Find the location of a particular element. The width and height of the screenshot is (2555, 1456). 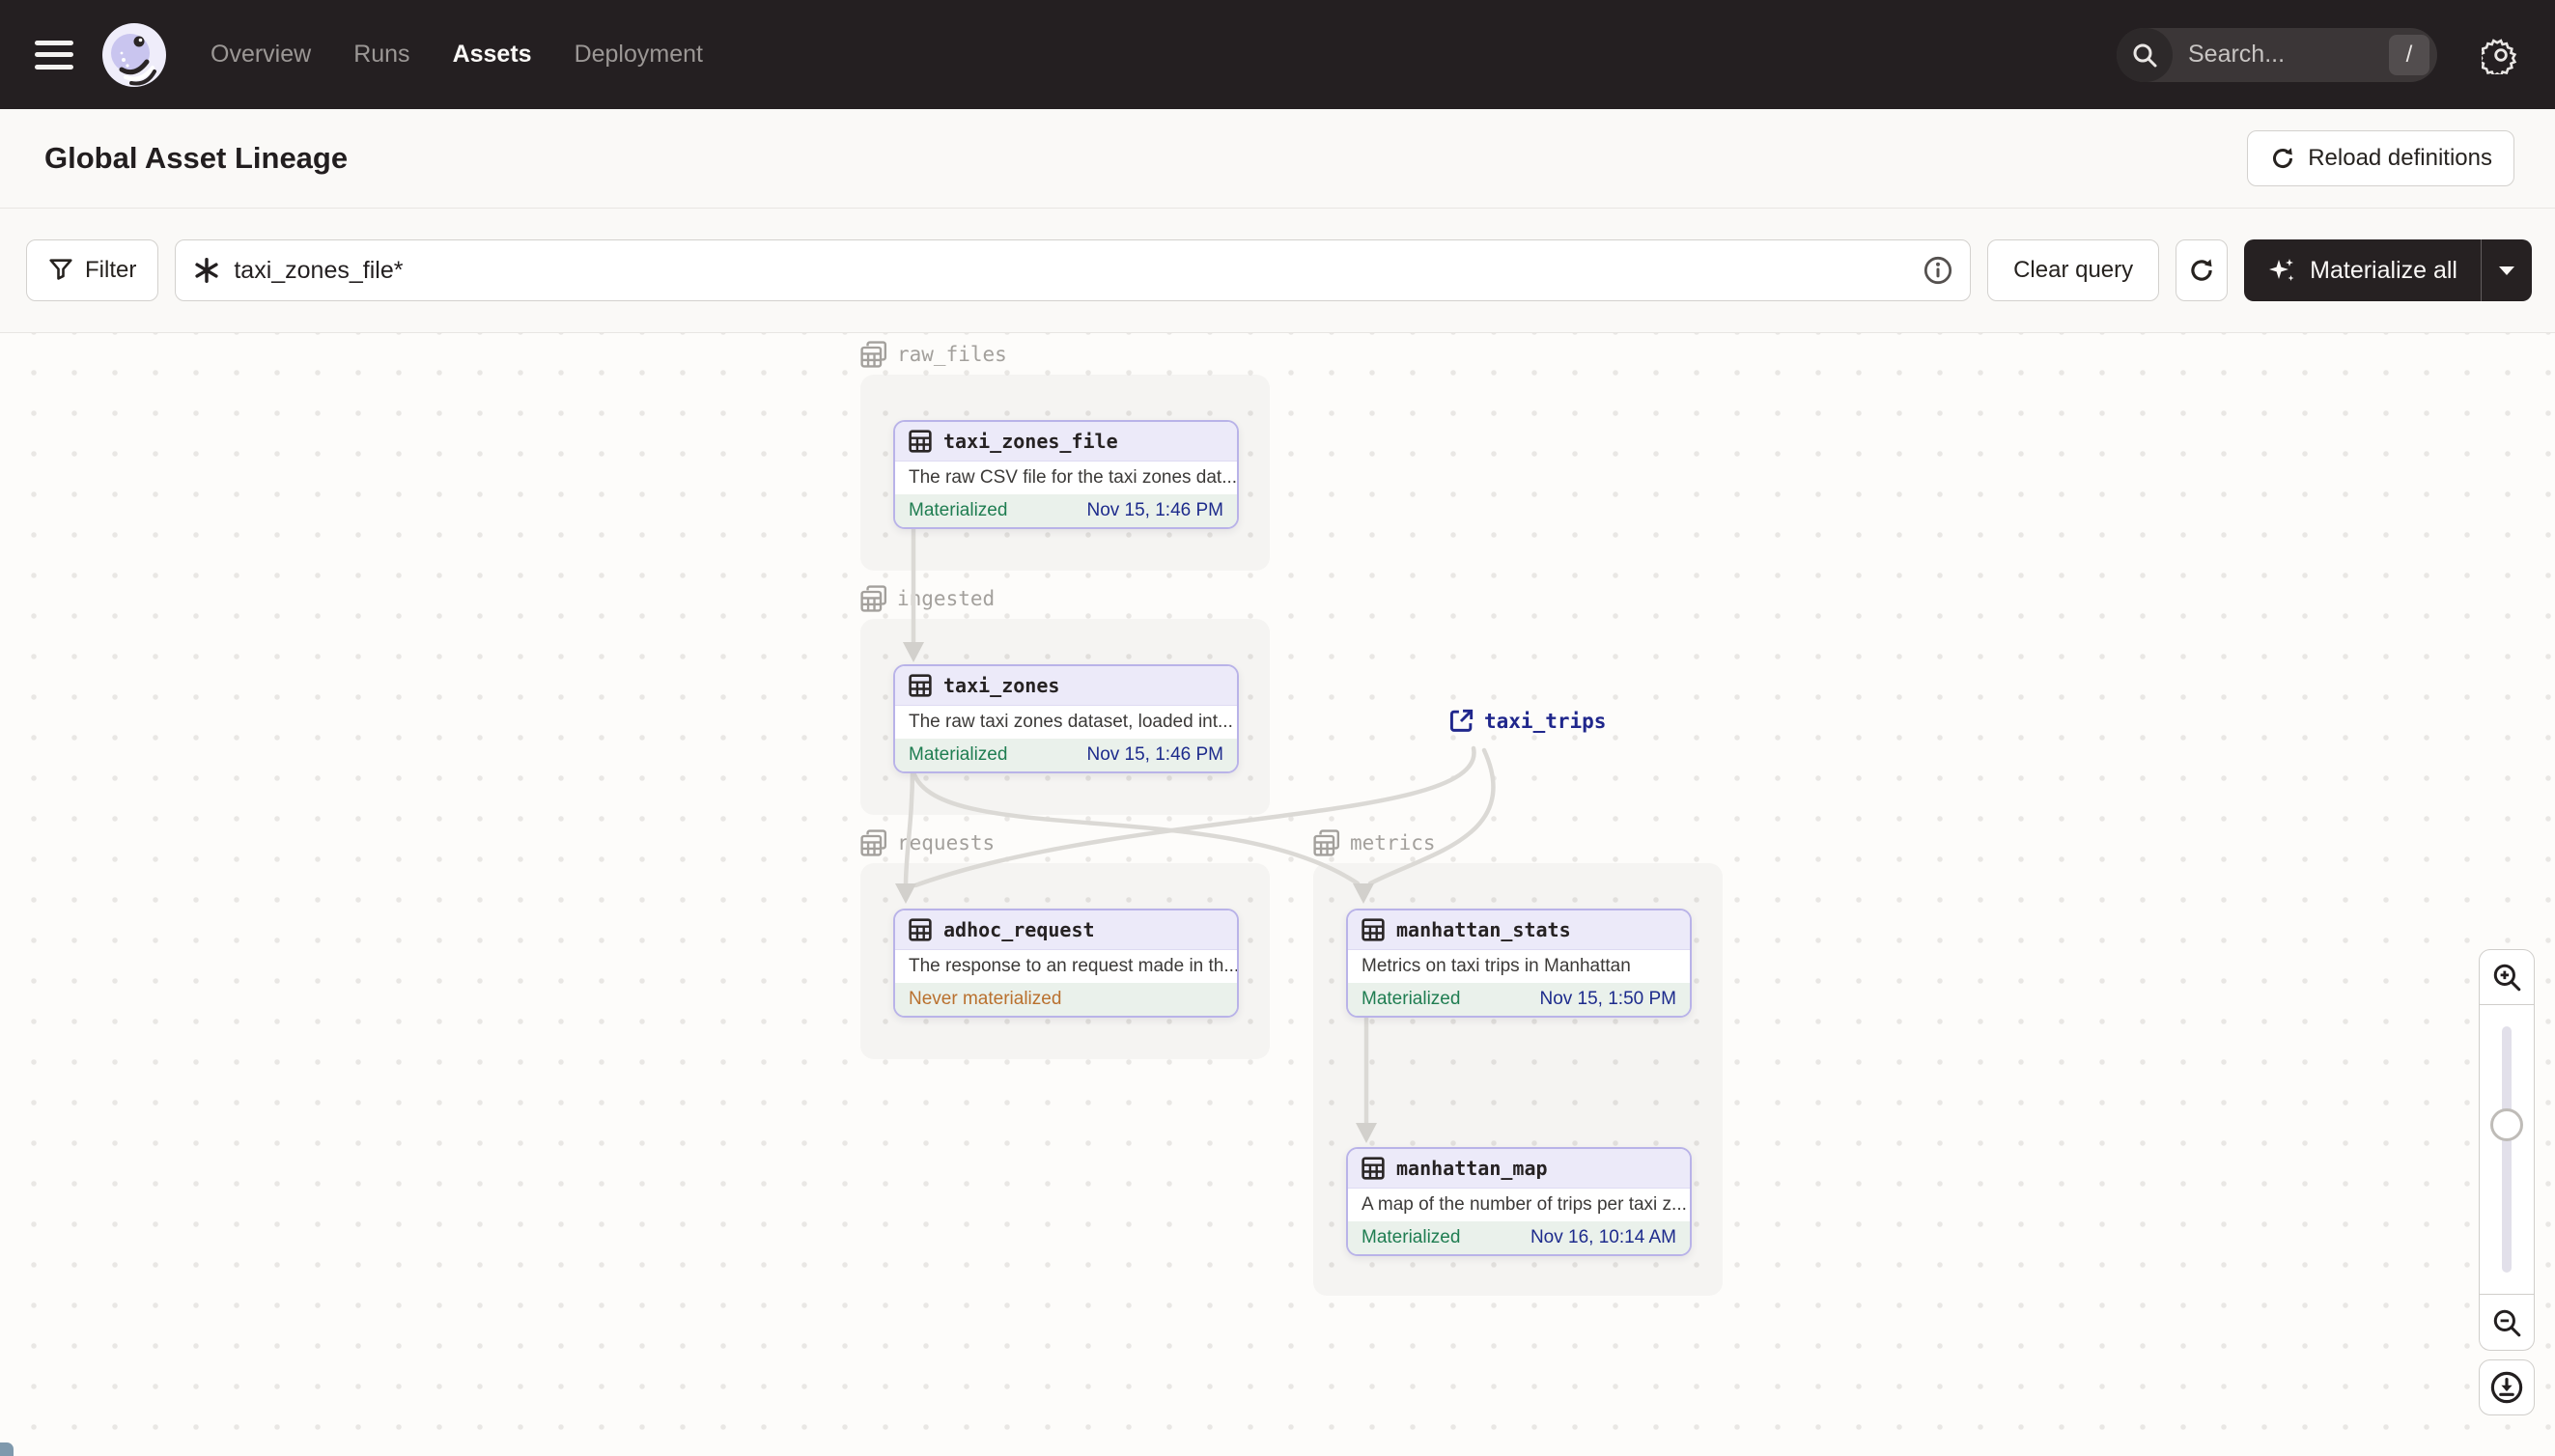

zoom-slider is located at coordinates (2507, 1150).